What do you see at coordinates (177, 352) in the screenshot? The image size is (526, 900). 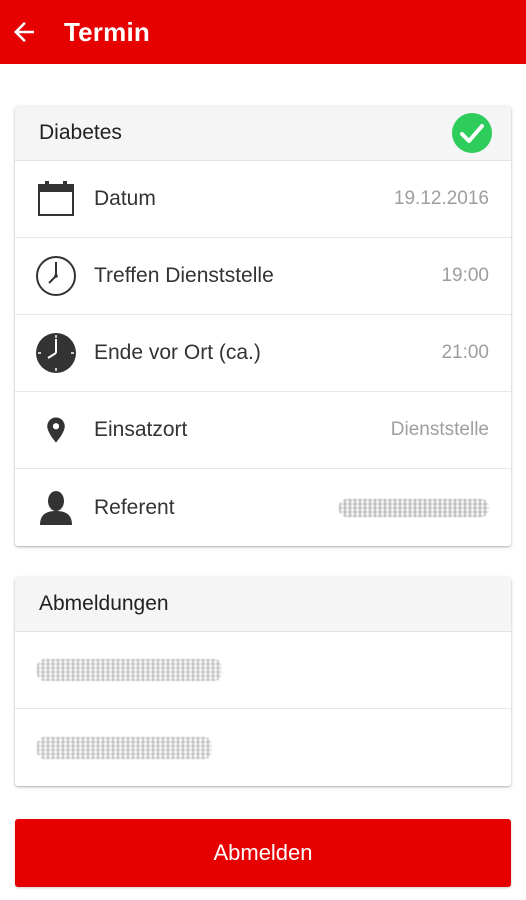 I see `row-label: Ende vor Ort (ca.)` at bounding box center [177, 352].